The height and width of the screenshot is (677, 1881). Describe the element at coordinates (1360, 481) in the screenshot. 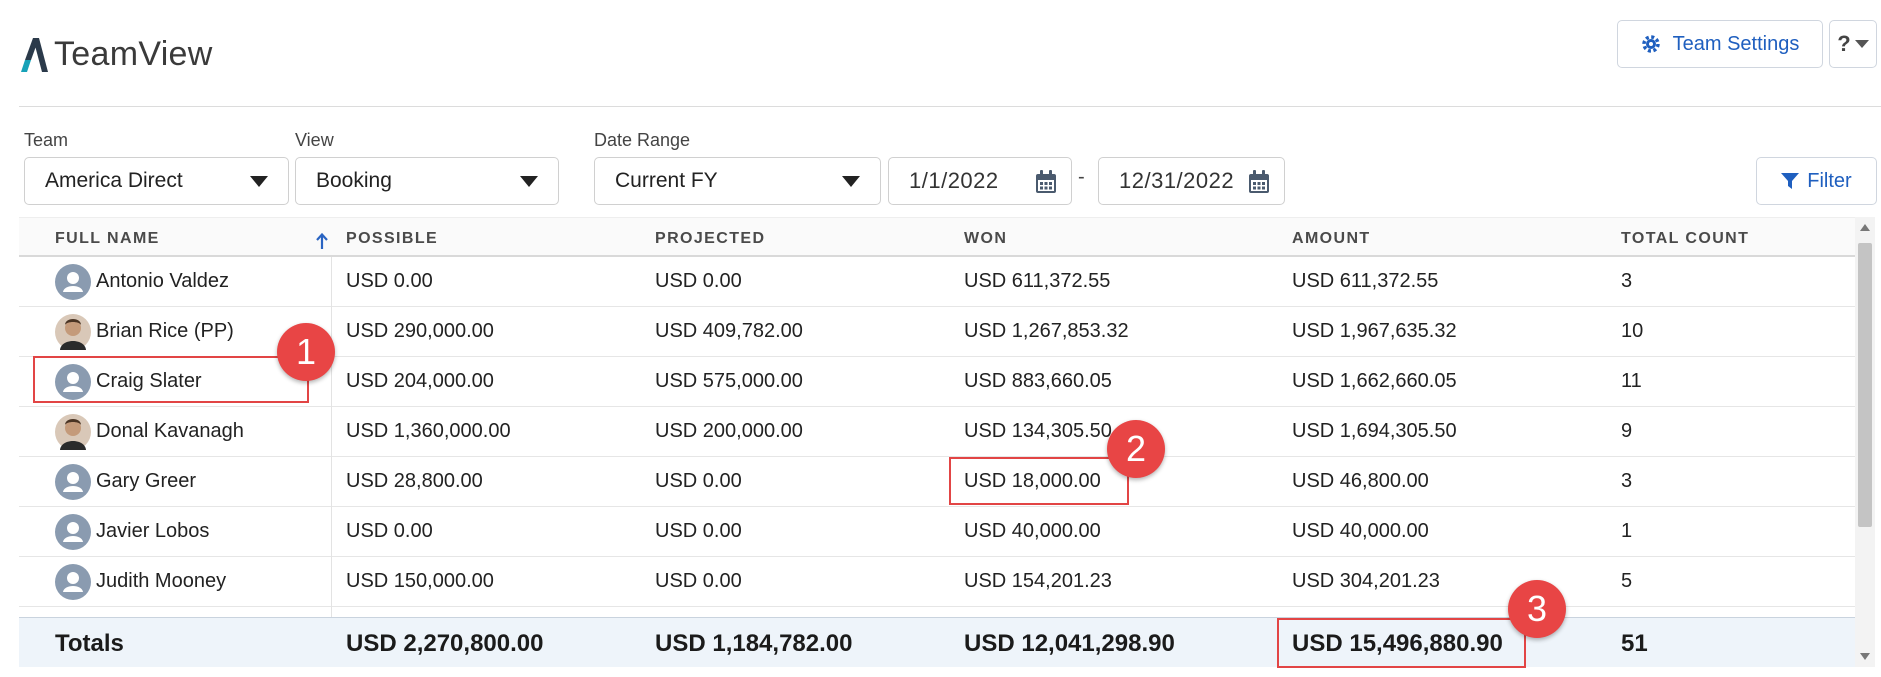

I see `row-amount-value: USD 46,800.00` at that location.